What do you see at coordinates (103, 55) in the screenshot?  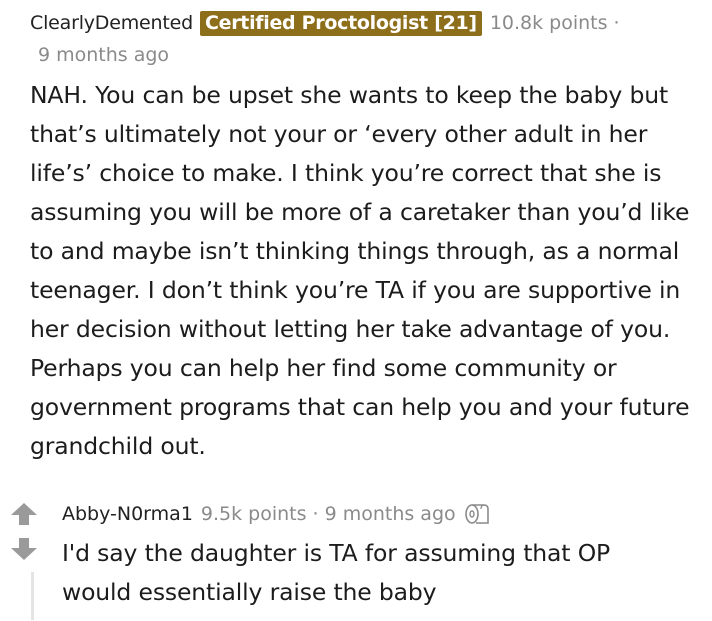 I see `comment-timestamp: 9 months ago` at bounding box center [103, 55].